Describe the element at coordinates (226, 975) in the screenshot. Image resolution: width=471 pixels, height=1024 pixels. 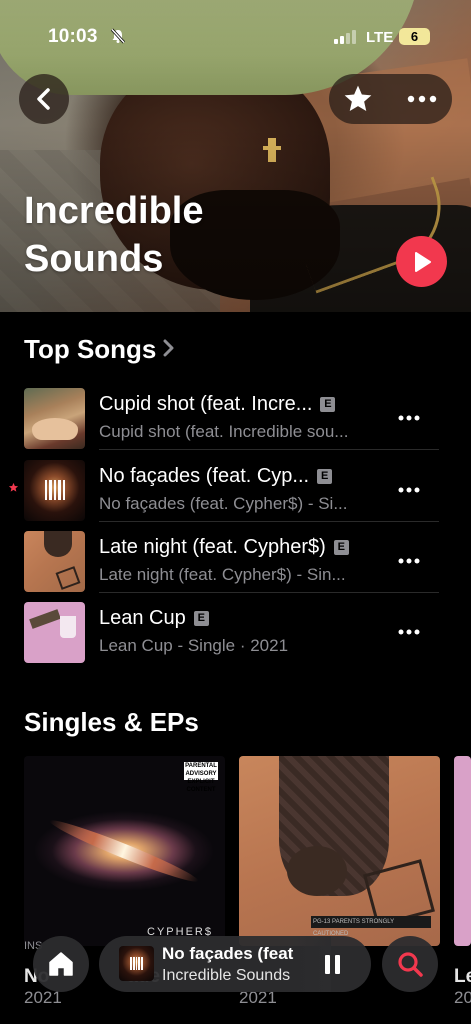
I see `now-playing-artist: Incredible Sounds` at that location.